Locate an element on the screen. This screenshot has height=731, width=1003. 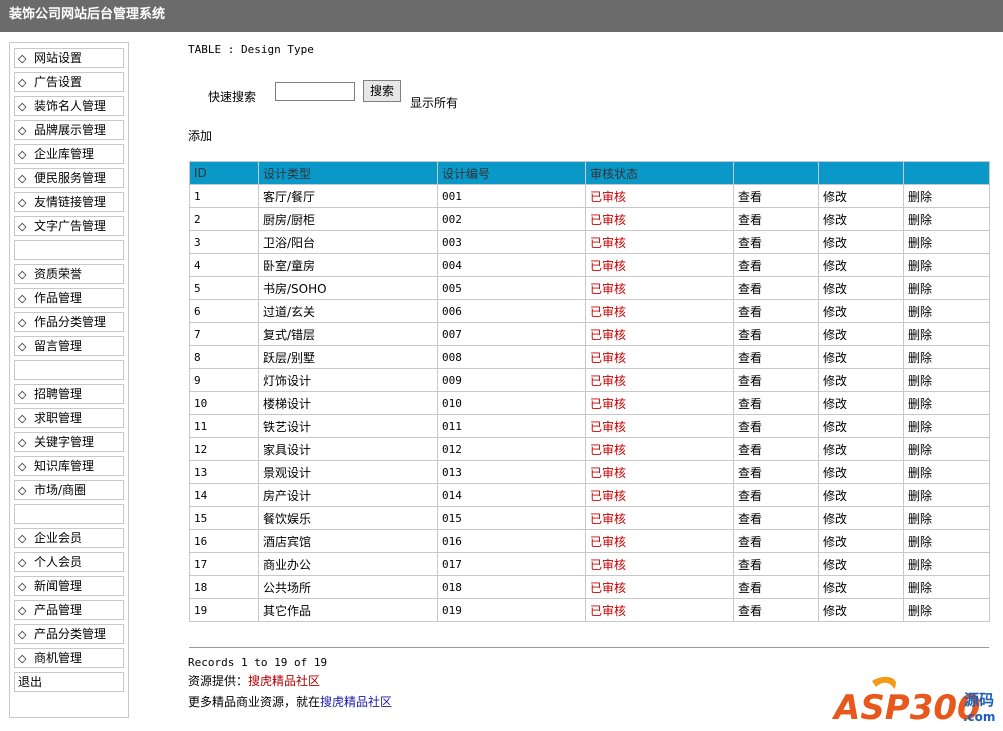
sidebar-item: ◇ 新闻管理 is located at coordinates (69, 586).